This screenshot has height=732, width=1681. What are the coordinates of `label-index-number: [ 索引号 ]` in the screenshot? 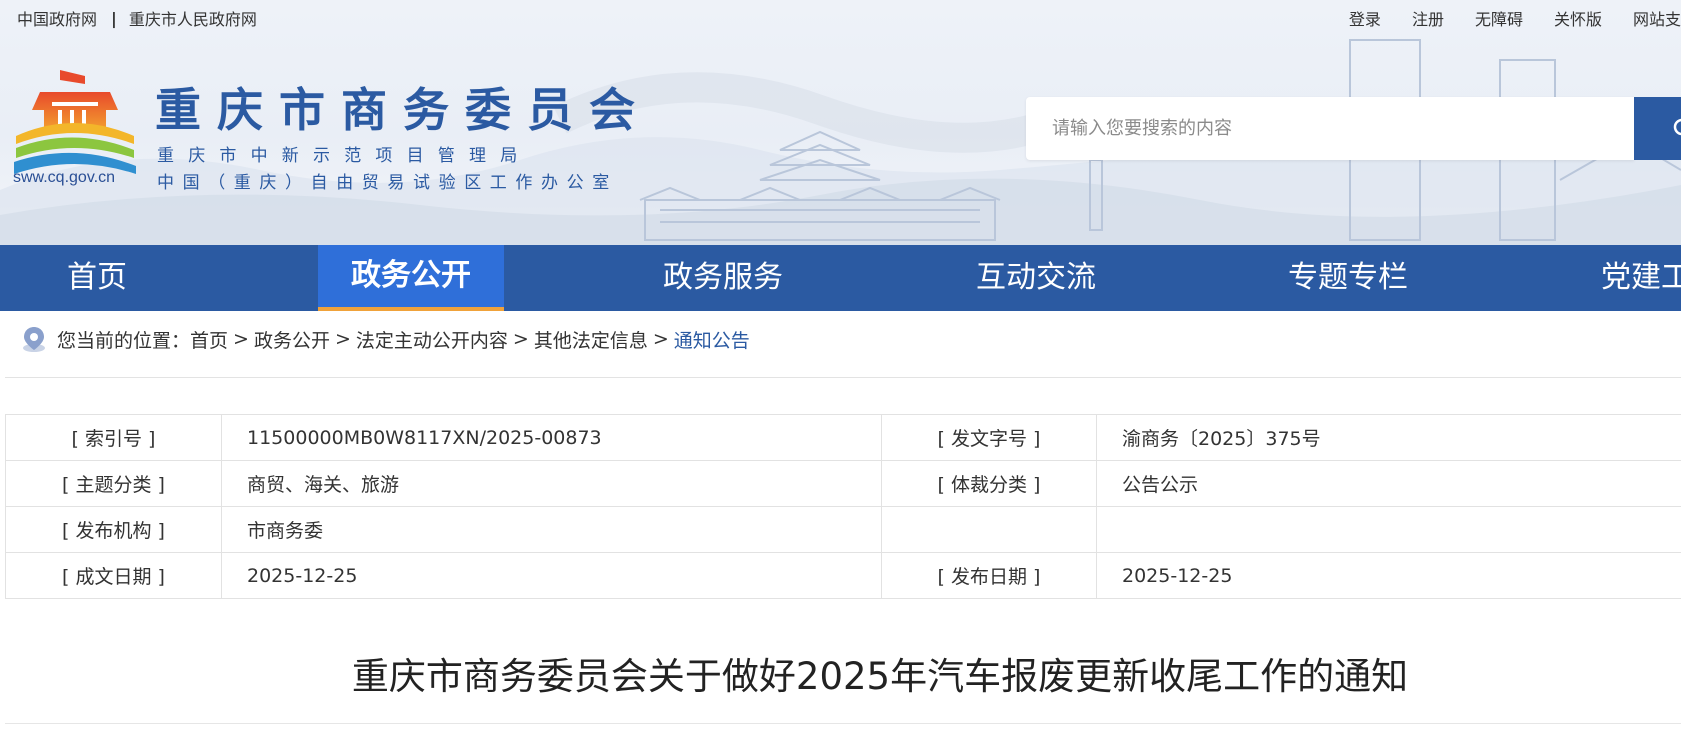 It's located at (113, 437).